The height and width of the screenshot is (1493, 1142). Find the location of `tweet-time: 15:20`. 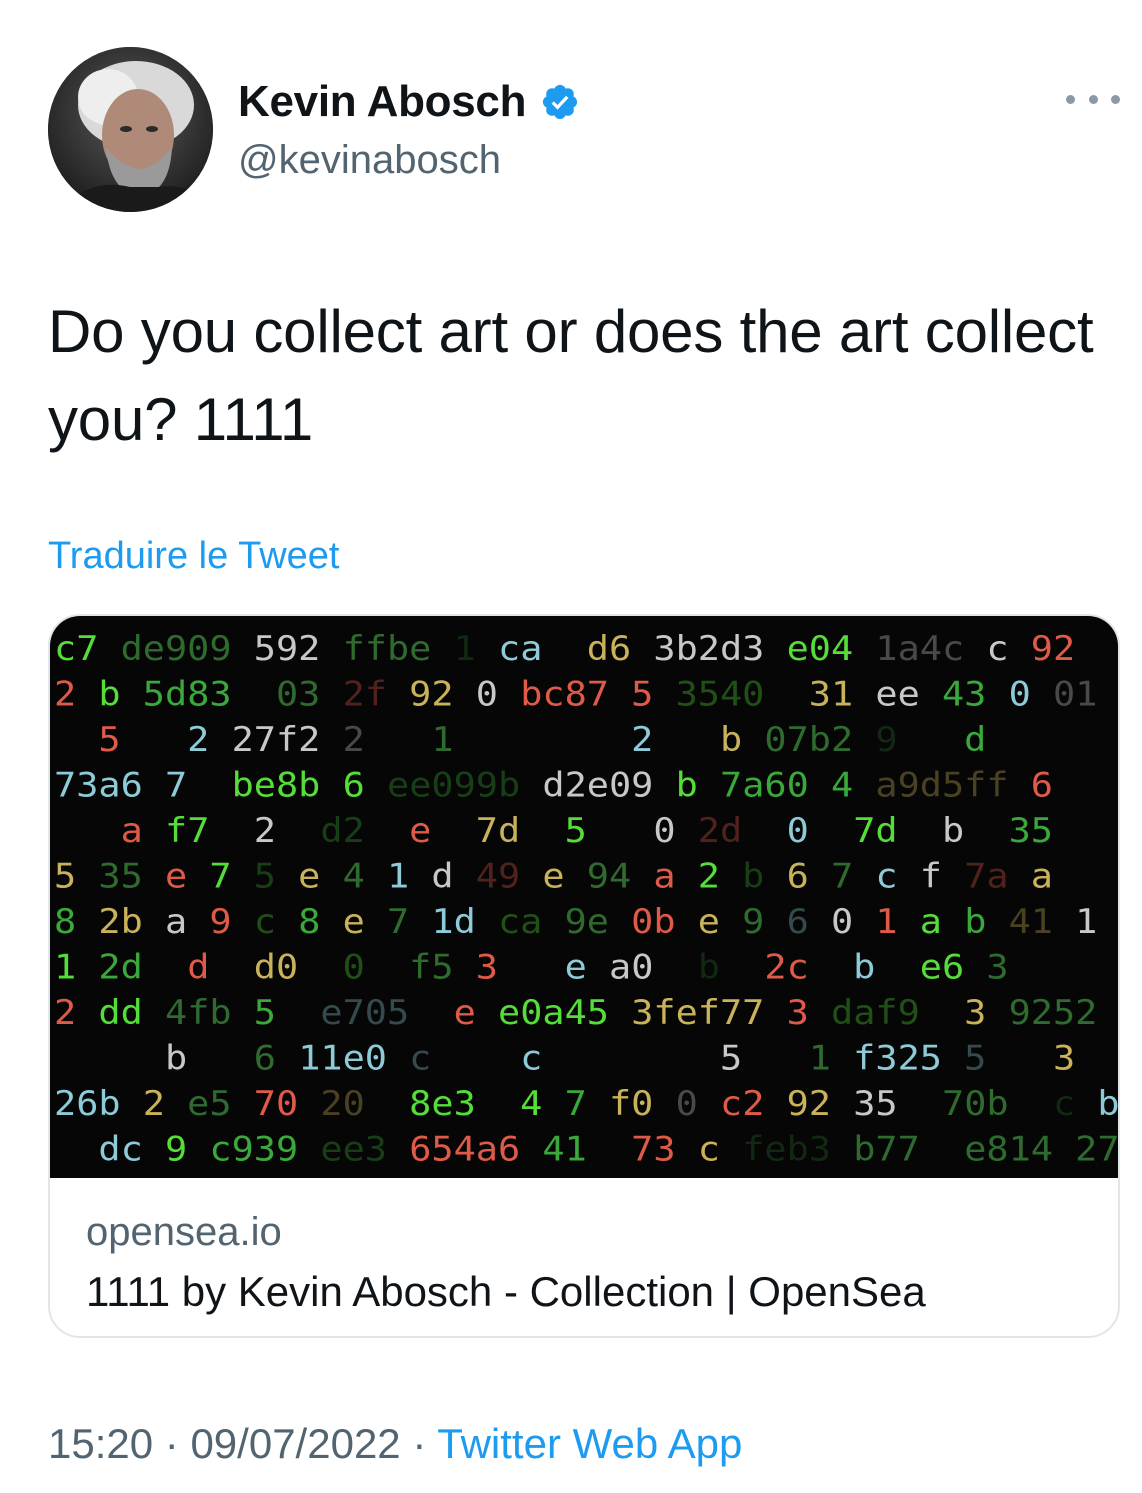

tweet-time: 15:20 is located at coordinates (100, 1443).